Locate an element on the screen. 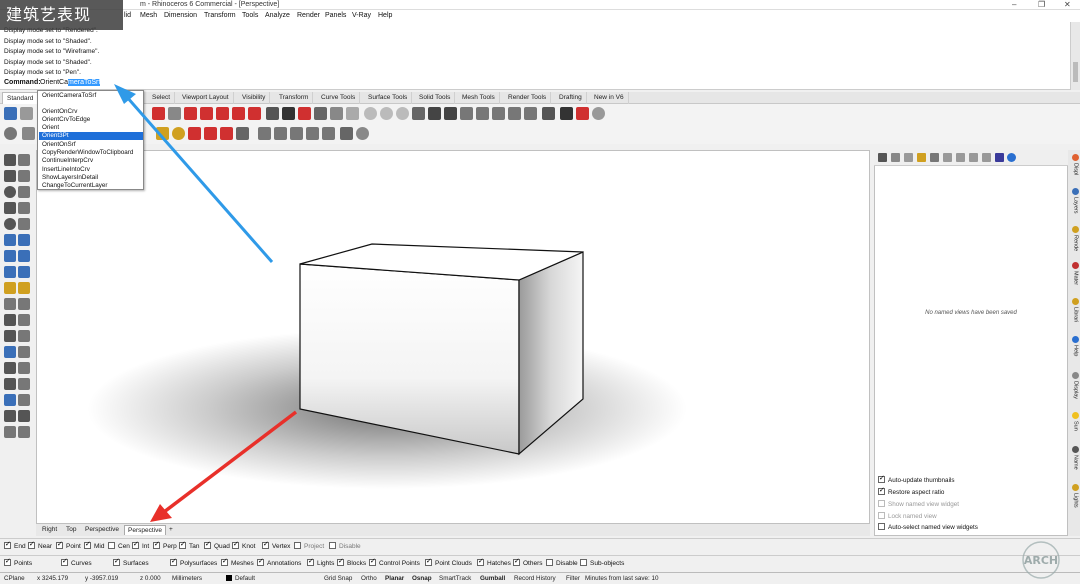 The width and height of the screenshot is (1080, 584). panel-tab-display-2: Display is located at coordinates (1074, 385).